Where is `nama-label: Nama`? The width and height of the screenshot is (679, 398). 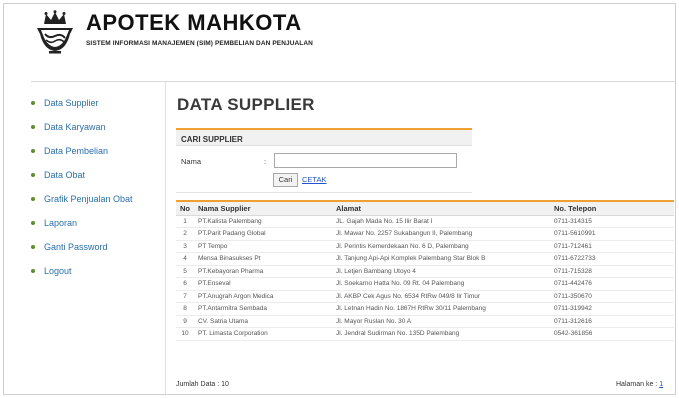 nama-label: Nama is located at coordinates (191, 161).